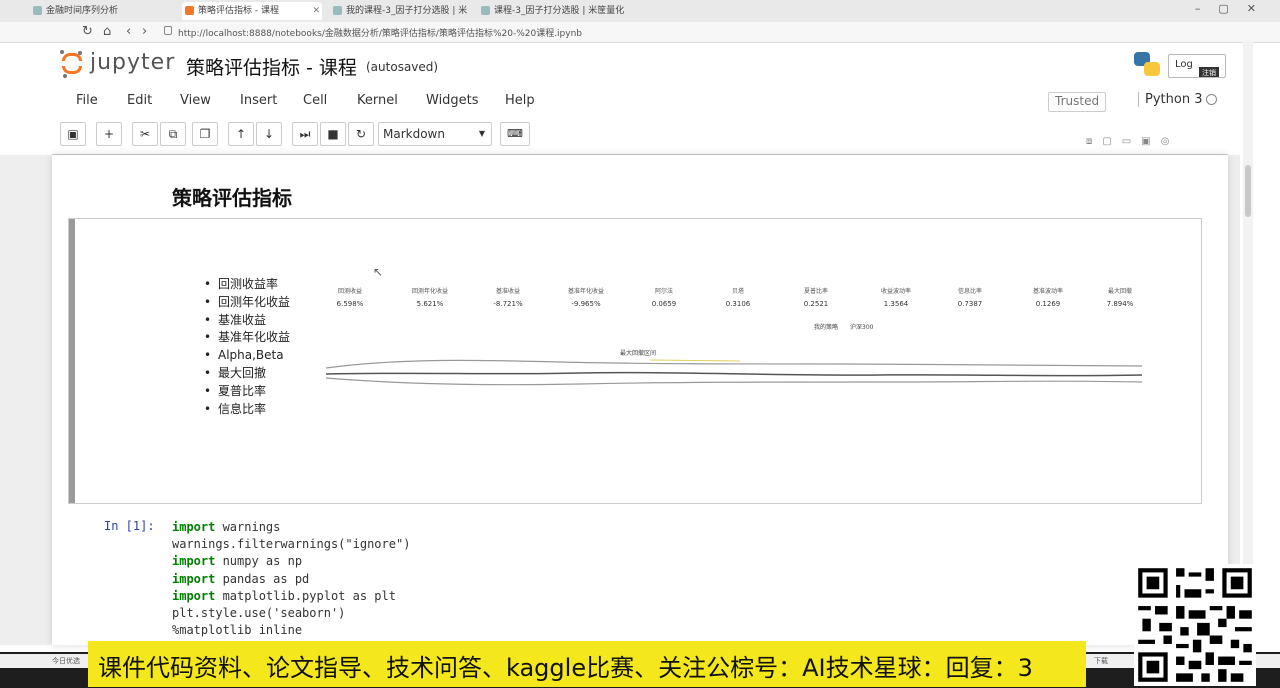 This screenshot has height=688, width=1280. Describe the element at coordinates (1148, 65) in the screenshot. I see `python-logo-icon` at that location.